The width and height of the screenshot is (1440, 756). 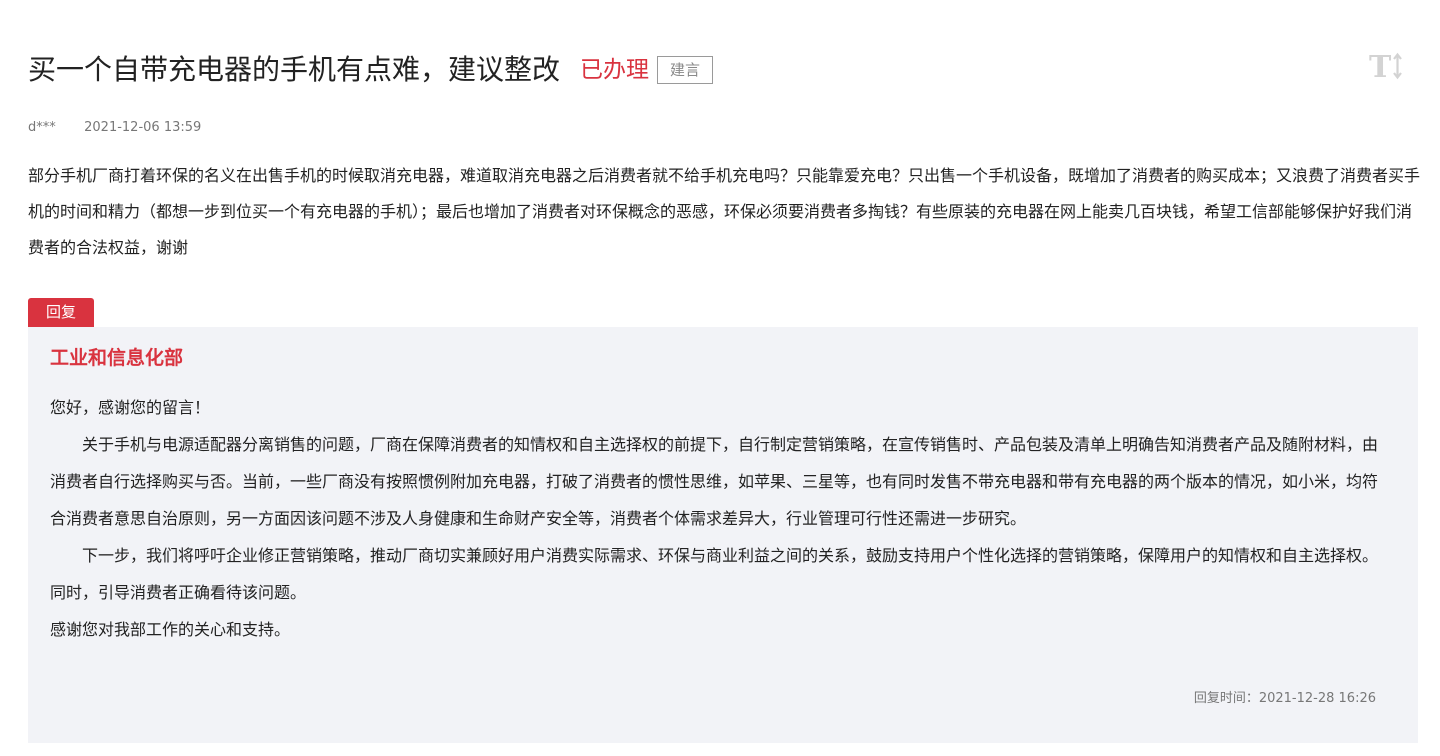 I want to click on reply-time-value: 2021-12-28 16:26, so click(x=1317, y=698).